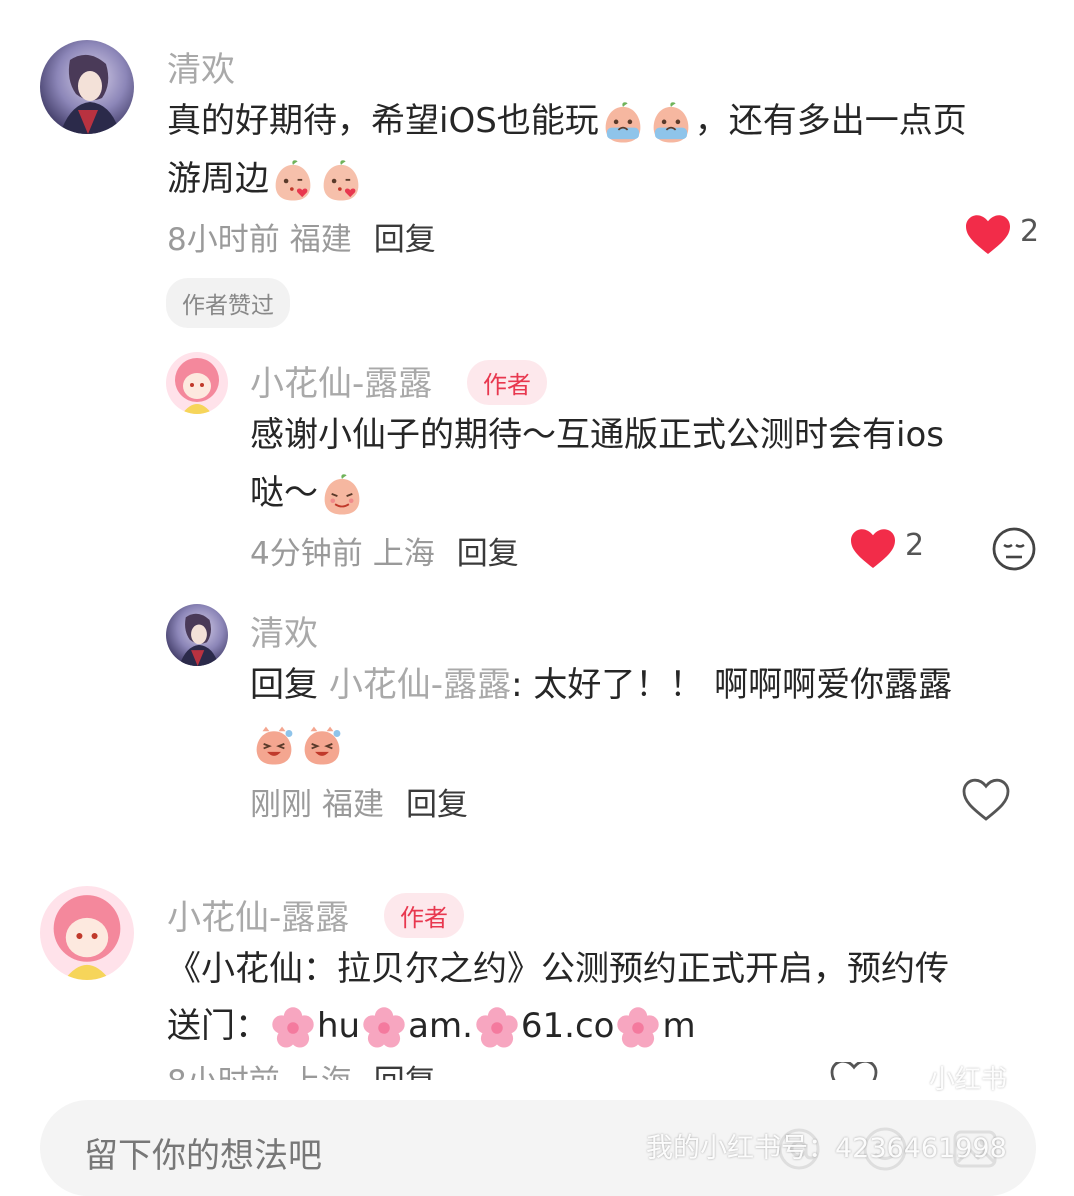 Image resolution: width=1074 pixels, height=1196 pixels. What do you see at coordinates (218, 1026) in the screenshot?
I see `comment-text-part: 送门：` at bounding box center [218, 1026].